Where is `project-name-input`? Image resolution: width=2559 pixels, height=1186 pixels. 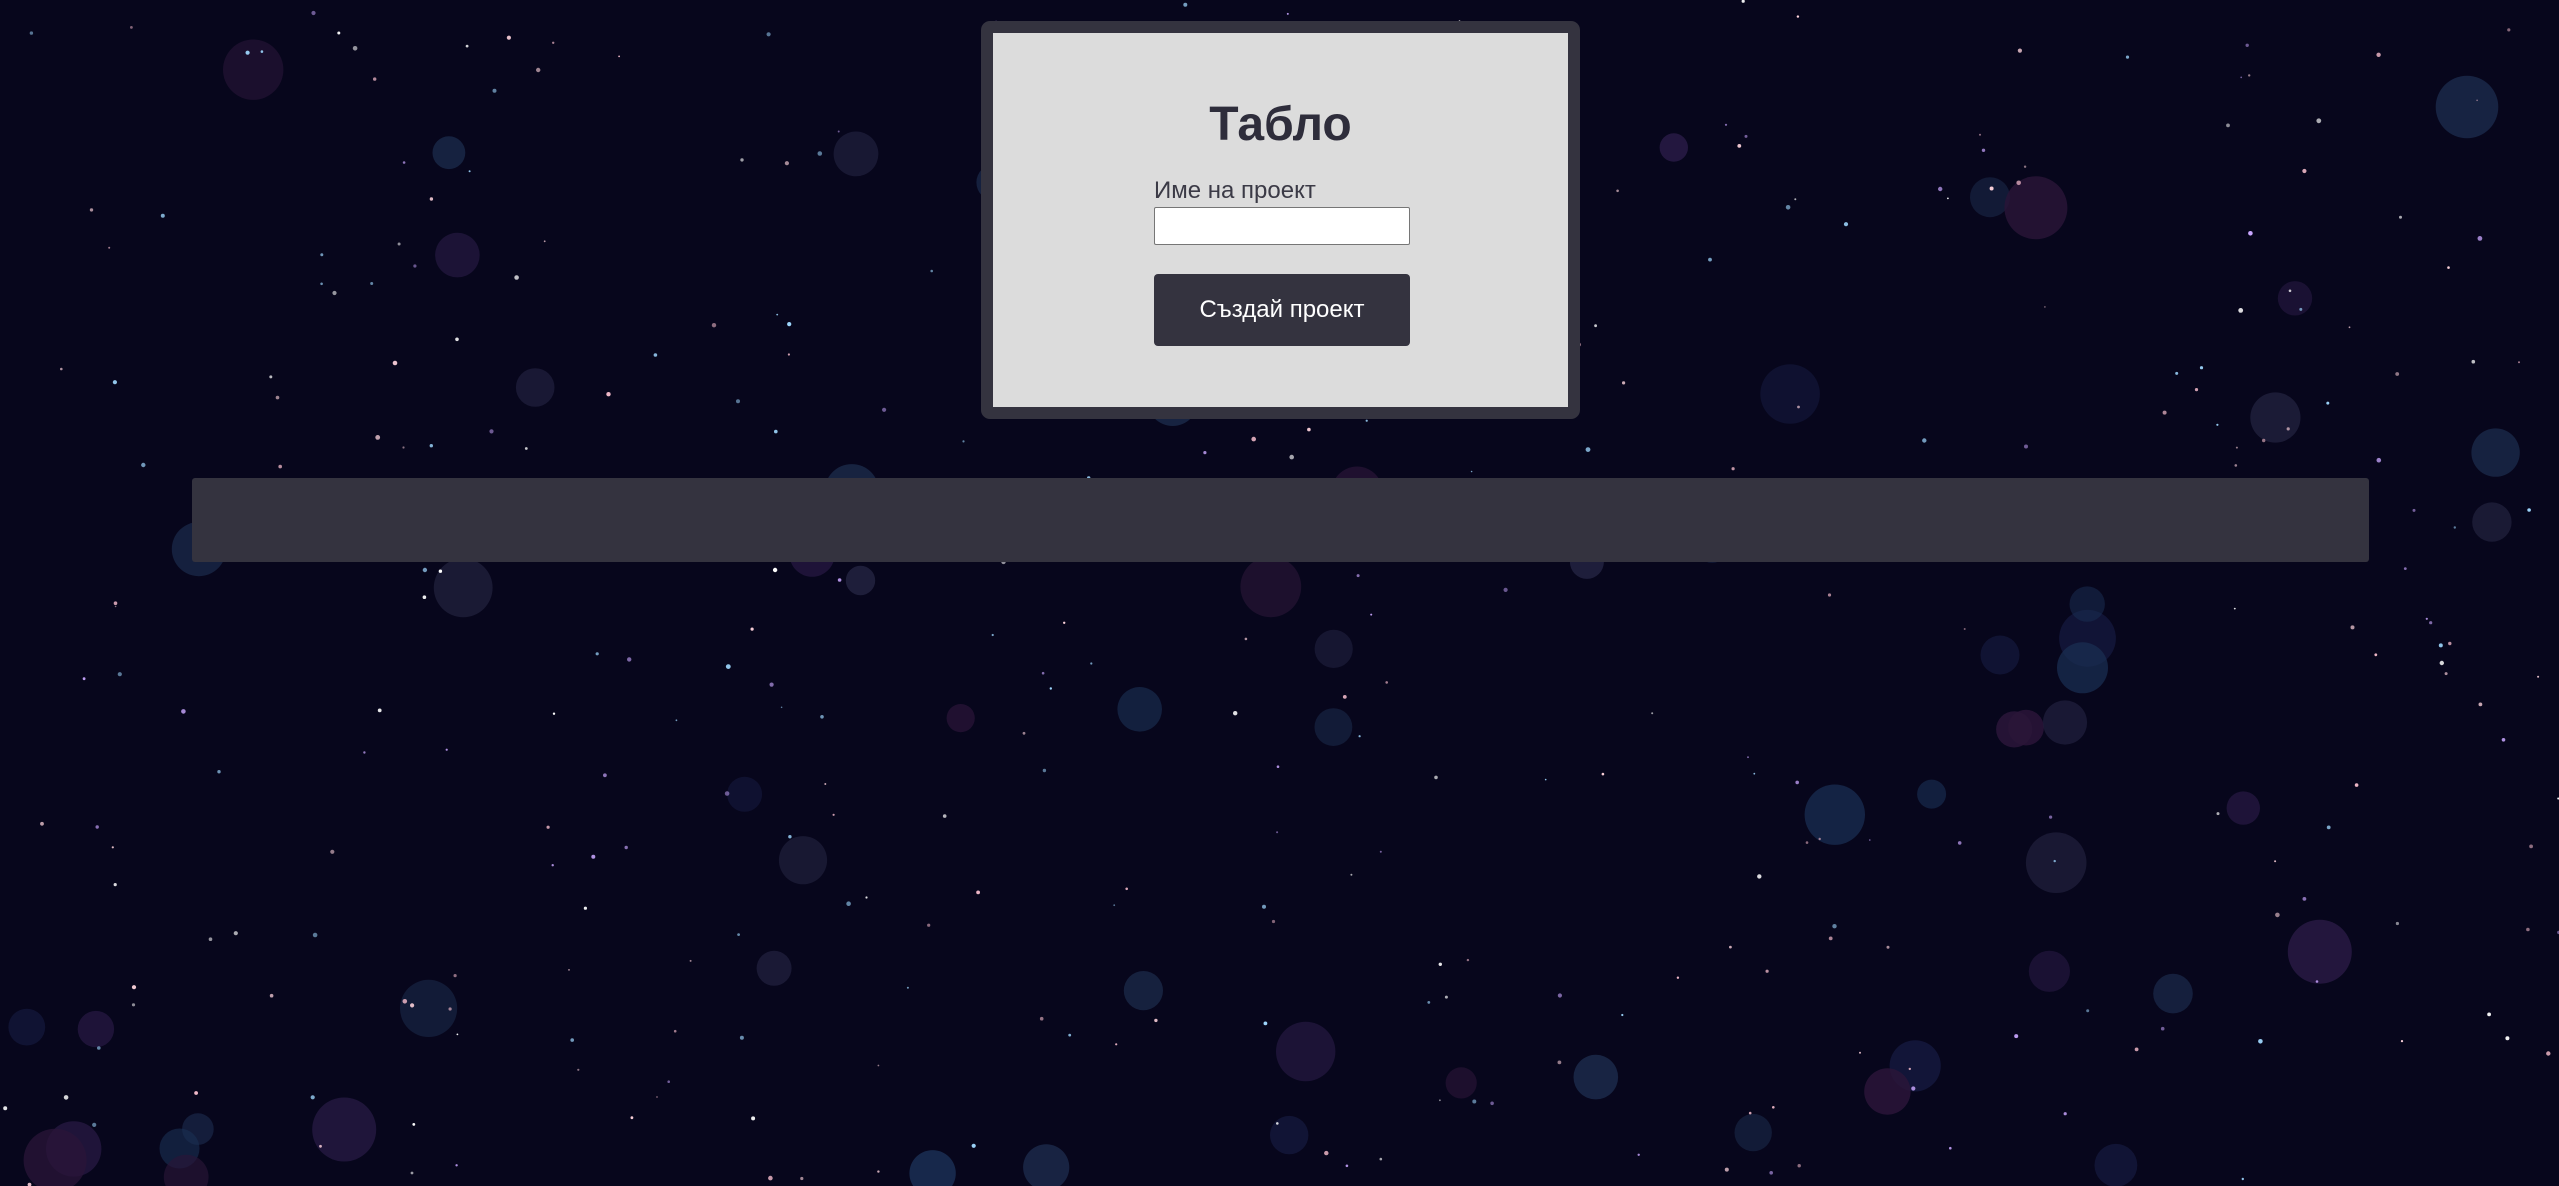
project-name-input is located at coordinates (1282, 226).